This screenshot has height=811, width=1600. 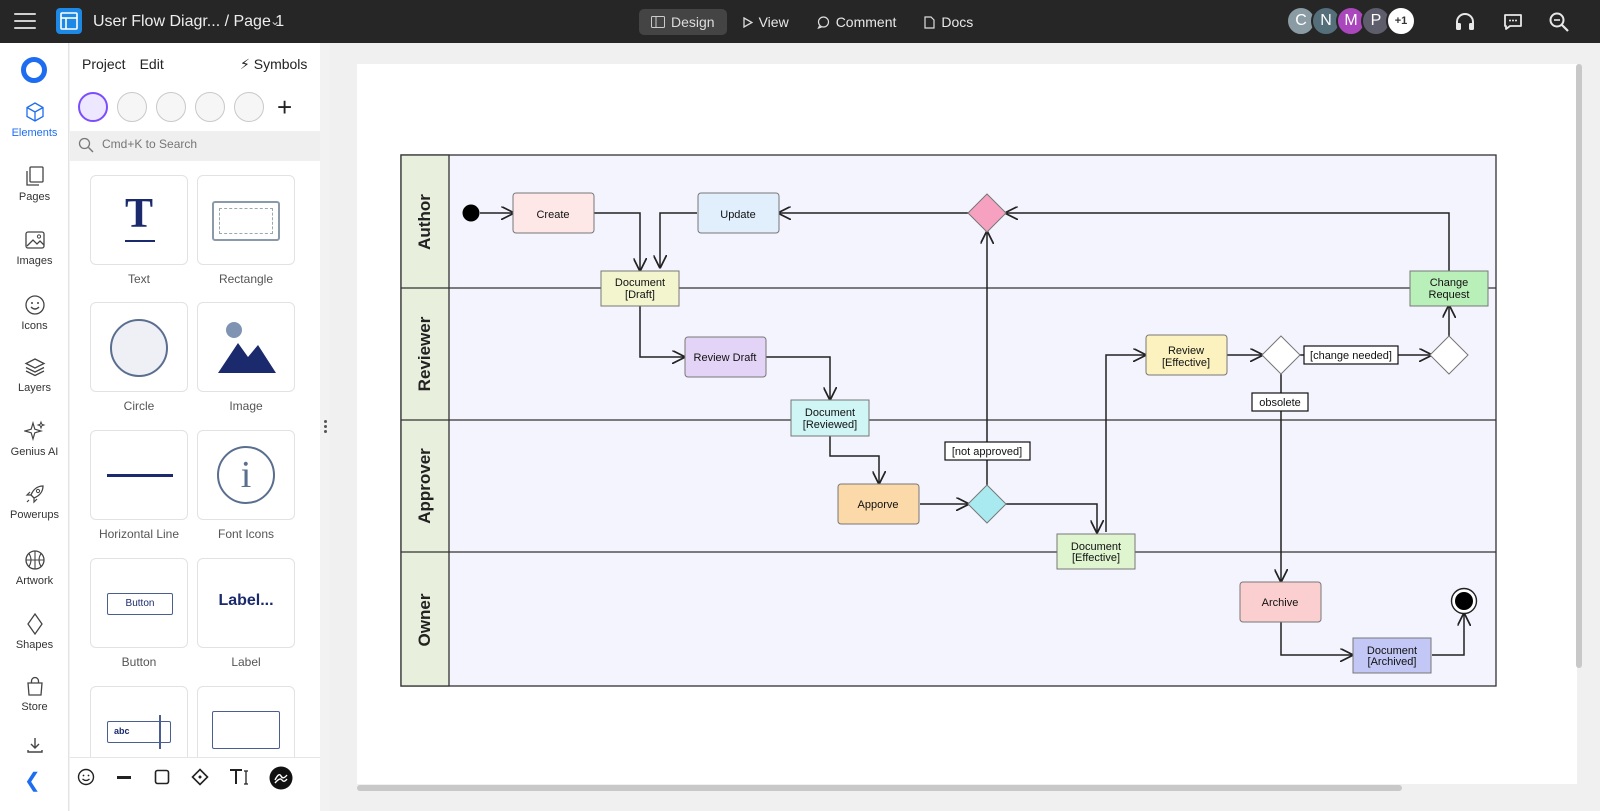 I want to click on node-document-draft-label: Document, so click(x=640, y=283).